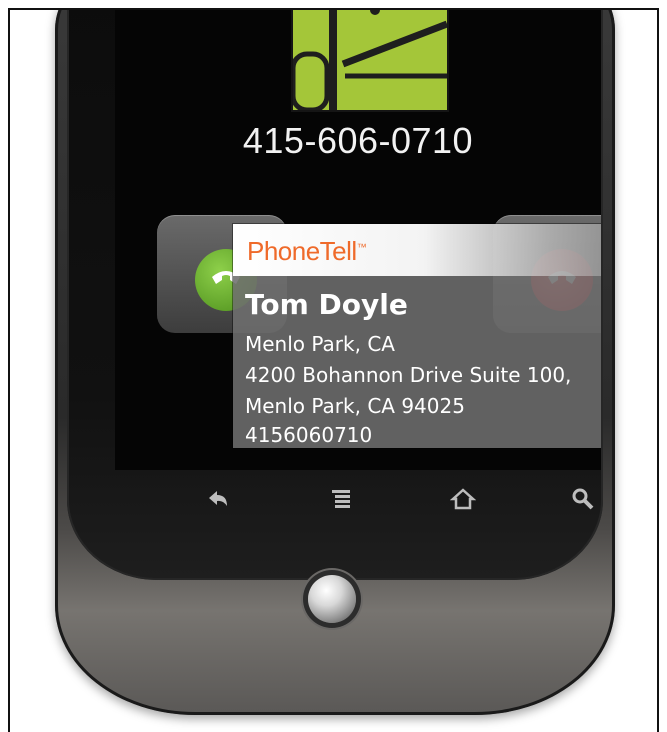 The width and height of the screenshot is (667, 732). Describe the element at coordinates (361, 248) in the screenshot. I see `brand-trademark: ™` at that location.